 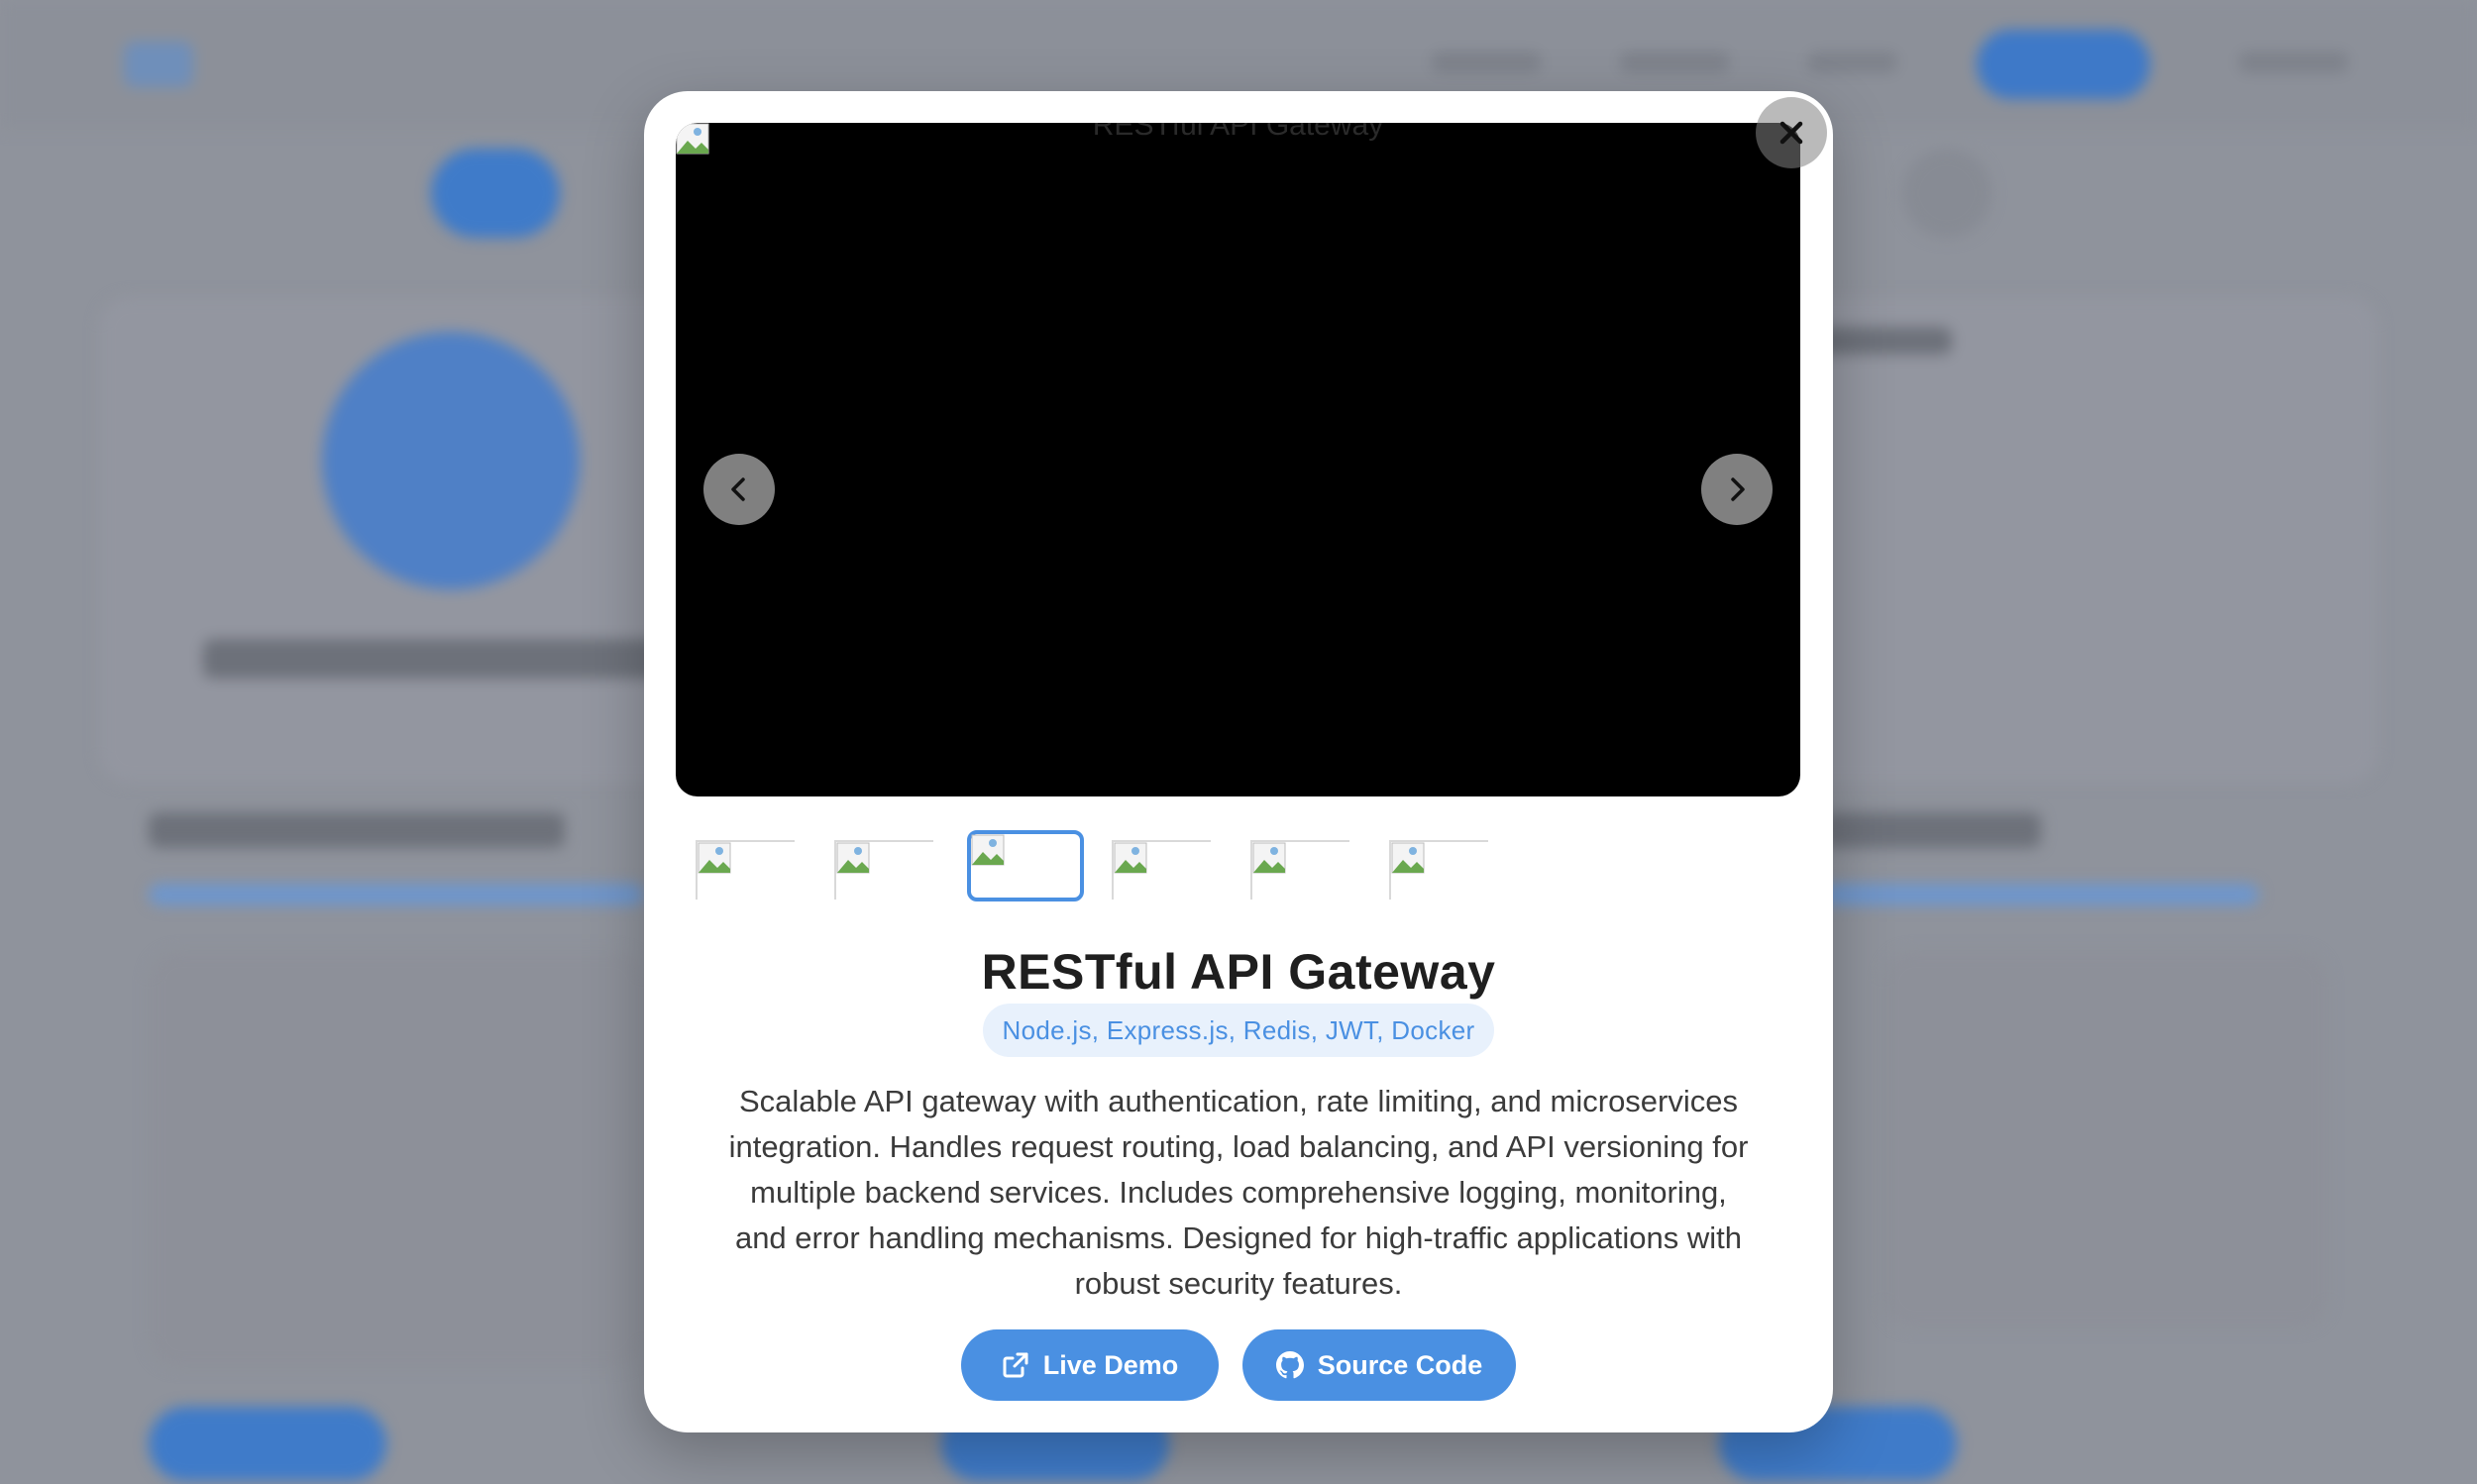 What do you see at coordinates (451, 461) in the screenshot?
I see `background-avatar` at bounding box center [451, 461].